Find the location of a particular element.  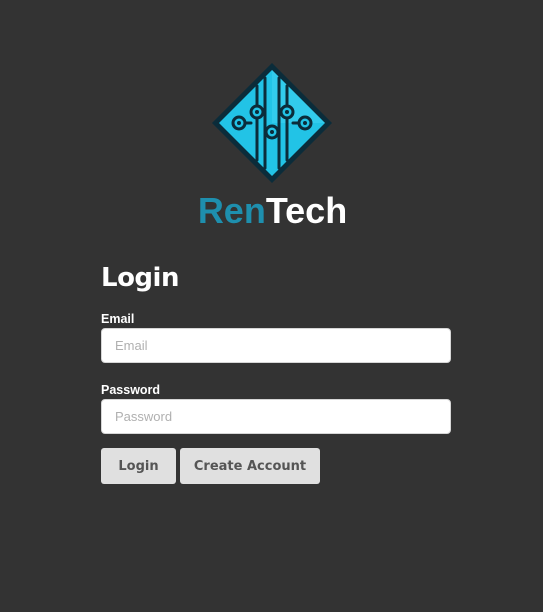

email-label: Email is located at coordinates (118, 319).